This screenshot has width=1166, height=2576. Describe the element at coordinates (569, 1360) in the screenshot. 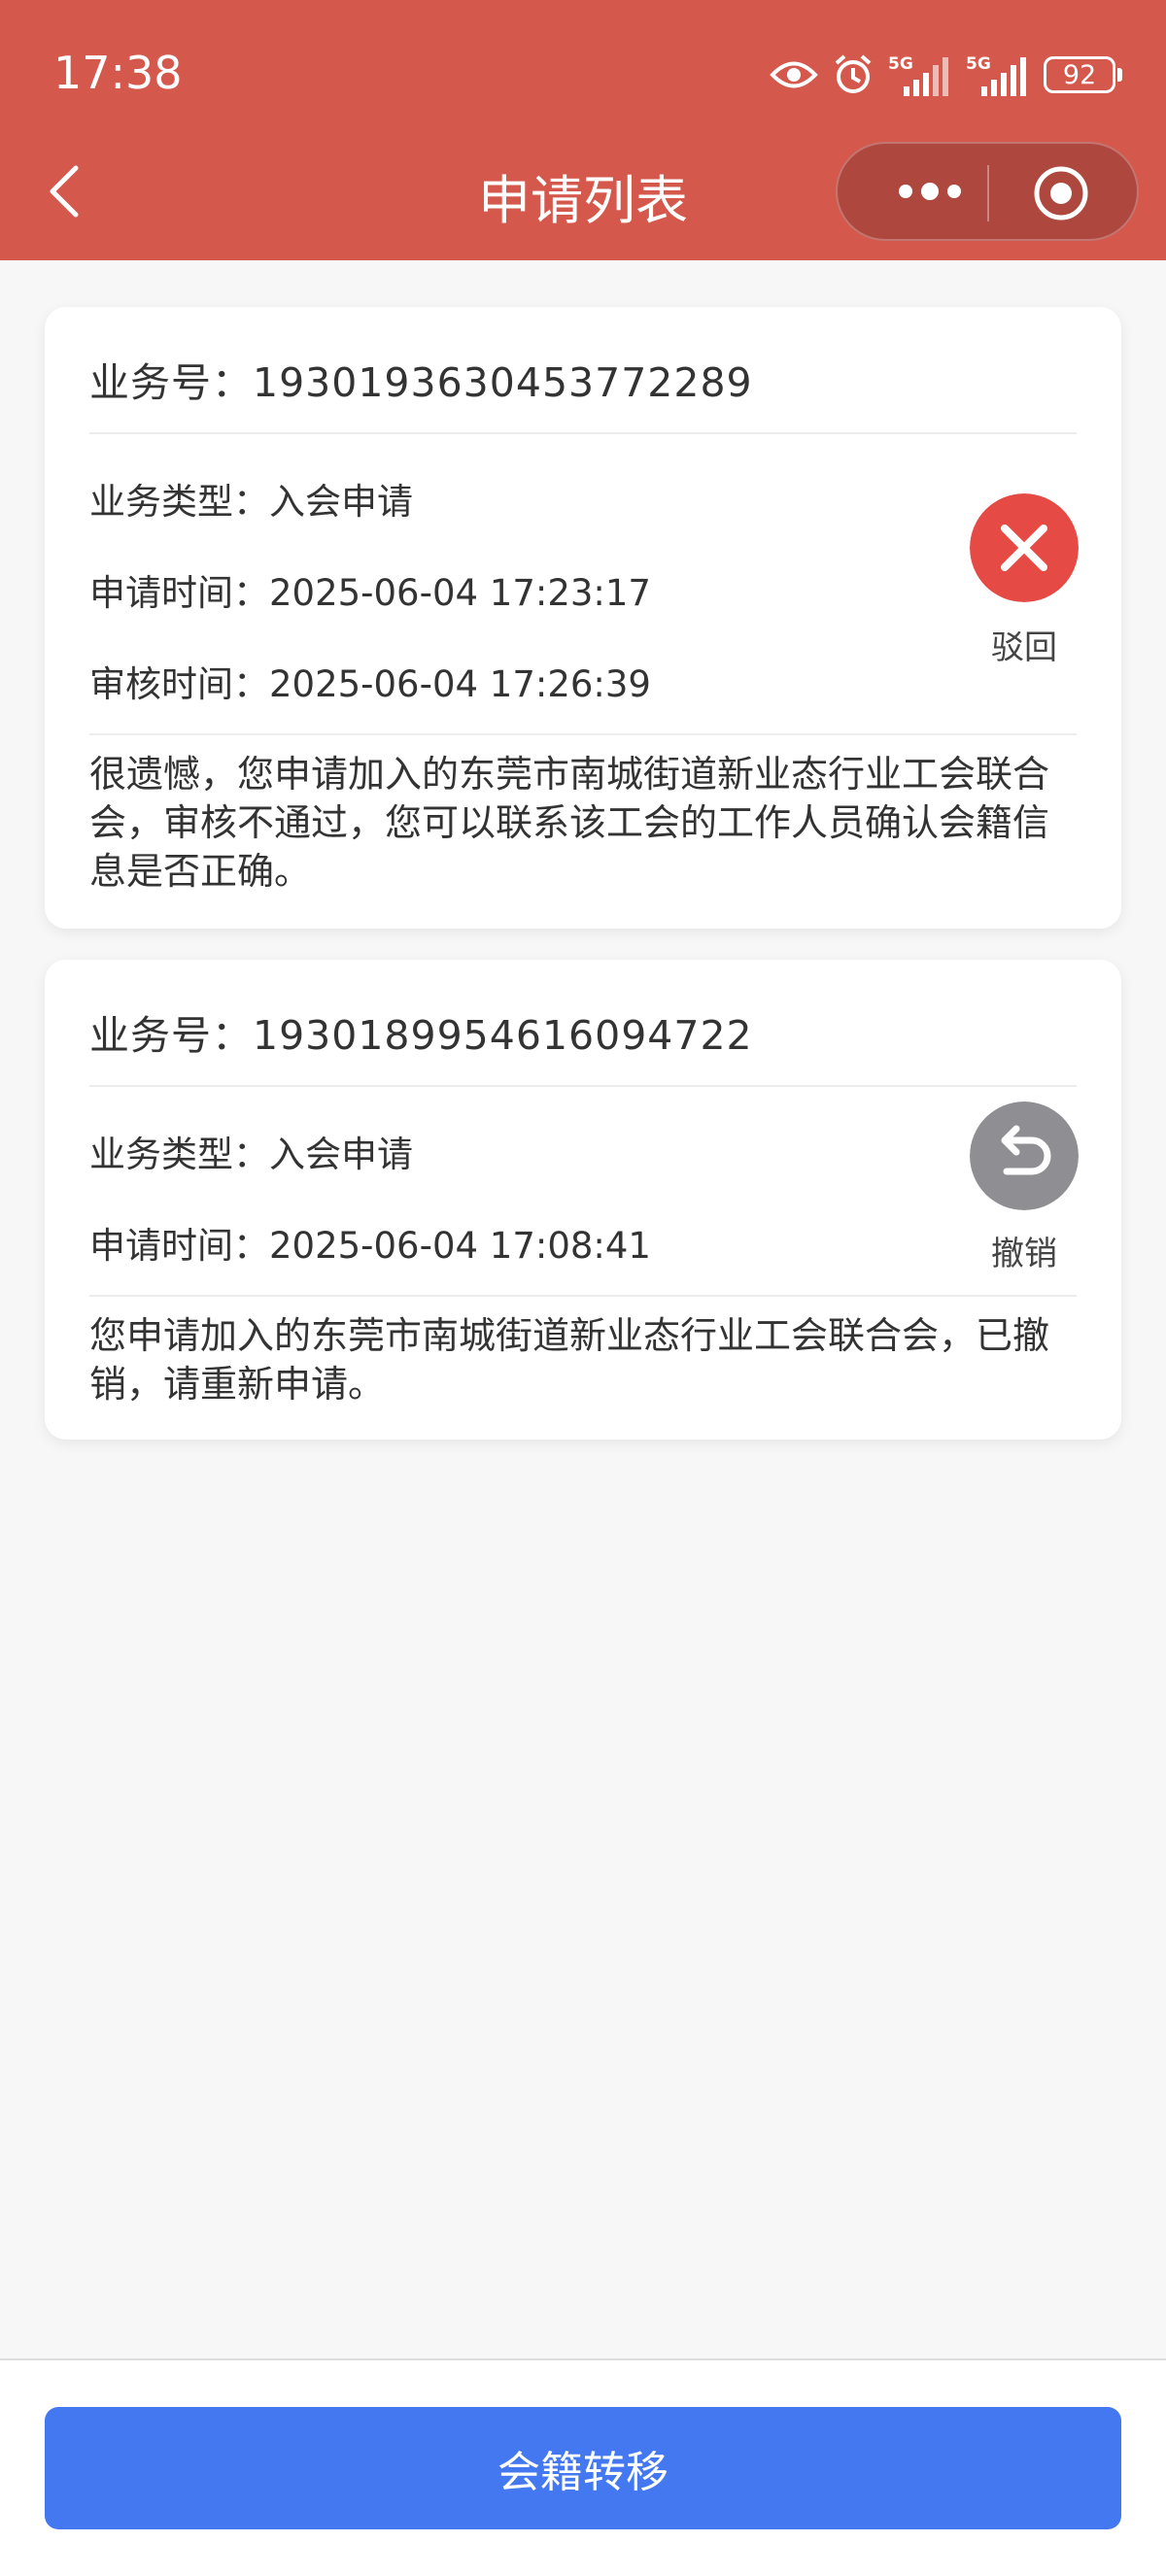

I see `status-message: 您申请加入的东莞市南城街道新业态行业工会联合会，已撤销，请重新申请。` at that location.